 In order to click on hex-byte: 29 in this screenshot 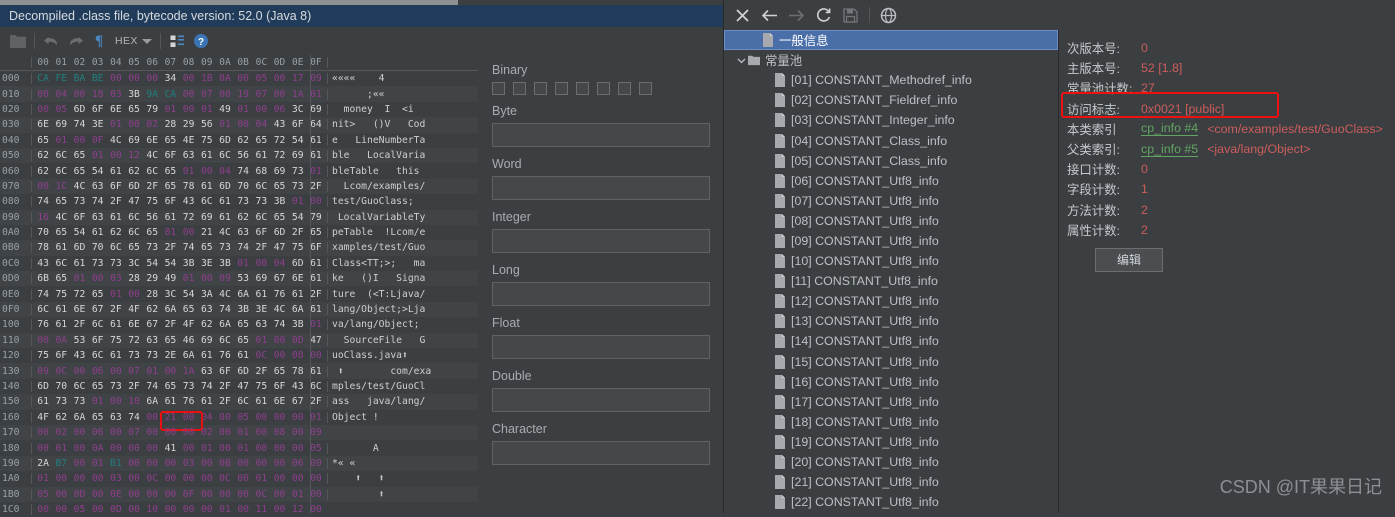, I will do `click(189, 124)`.